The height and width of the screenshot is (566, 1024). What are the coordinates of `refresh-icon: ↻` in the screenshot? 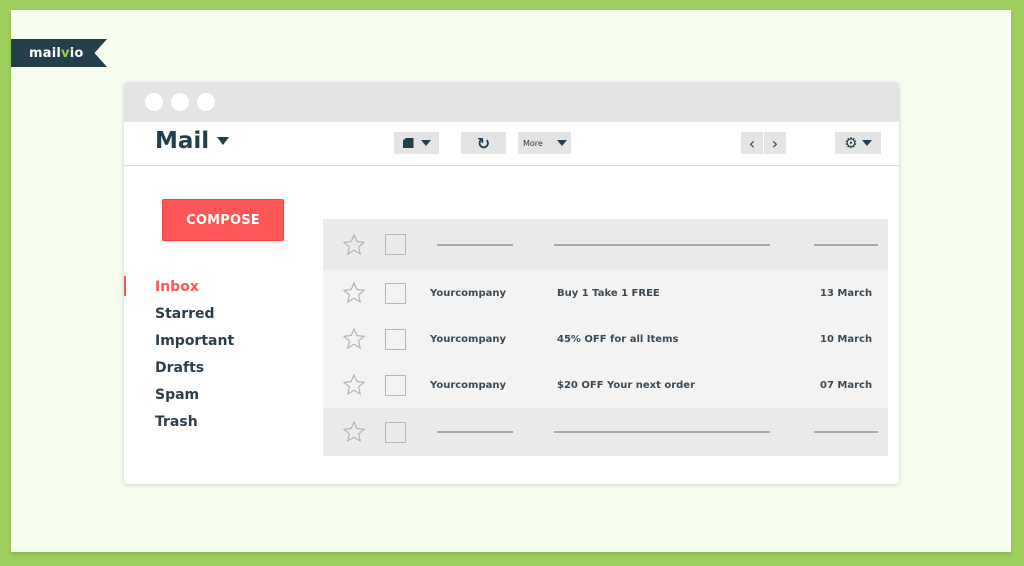 It's located at (483, 143).